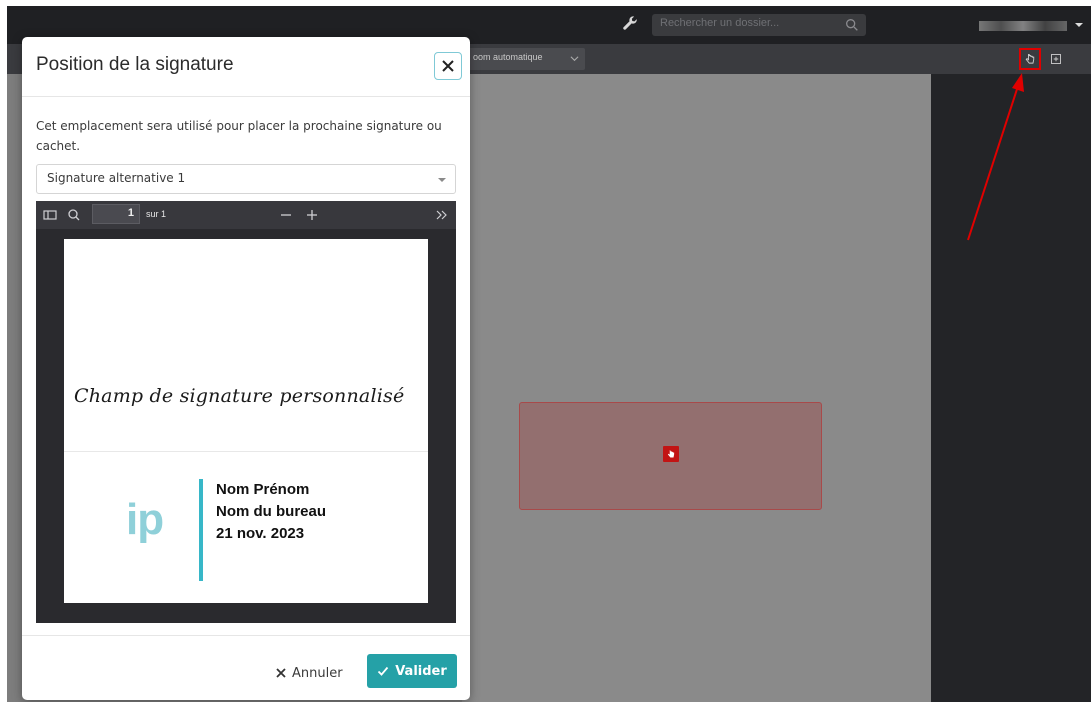 Image resolution: width=1091 pixels, height=702 pixels. Describe the element at coordinates (201, 530) in the screenshot. I see `stamp-divider` at that location.